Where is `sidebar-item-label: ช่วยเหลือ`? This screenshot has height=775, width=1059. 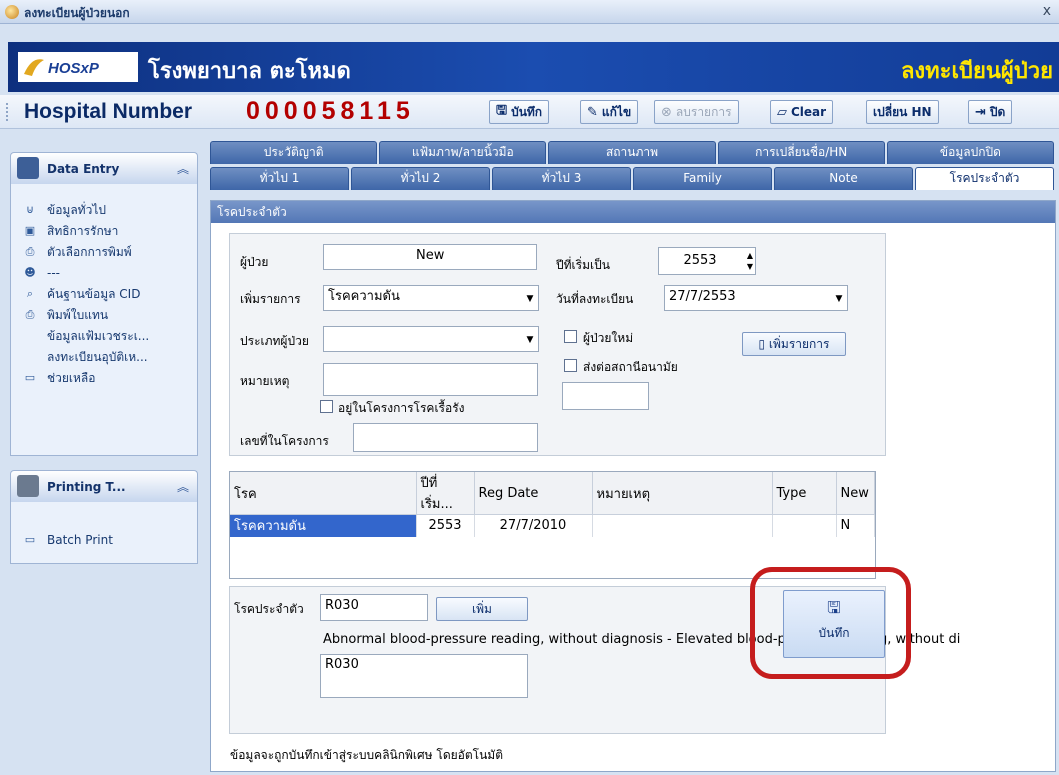
sidebar-item-label: ช่วยเหลือ is located at coordinates (71, 378).